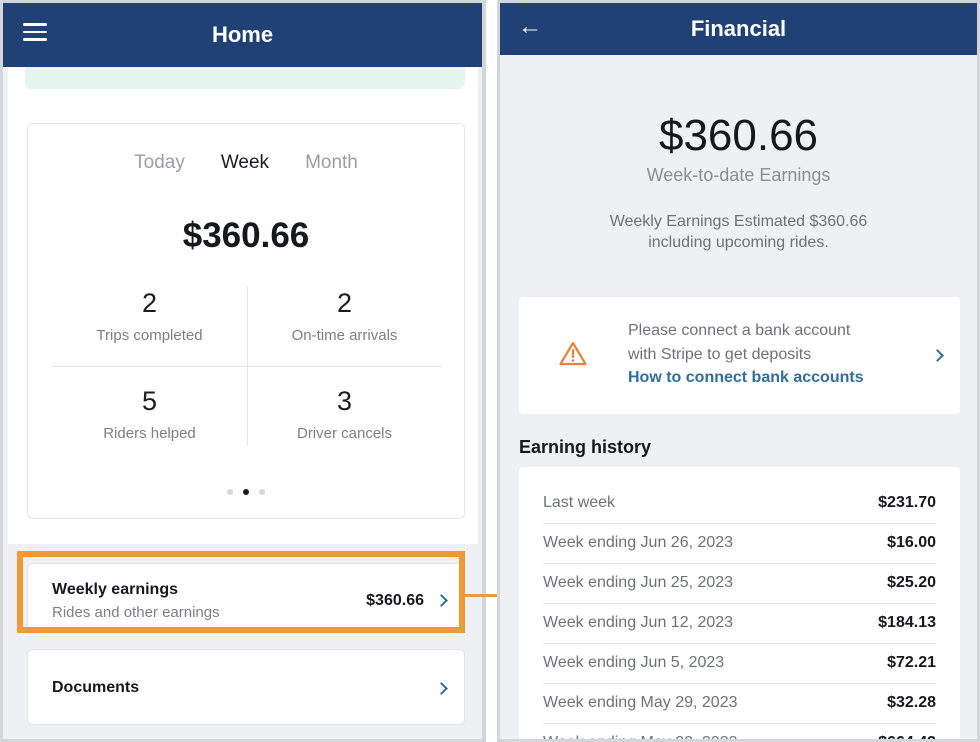  I want to click on bank-message-line-2: with Stripe to get deposits, so click(720, 354).